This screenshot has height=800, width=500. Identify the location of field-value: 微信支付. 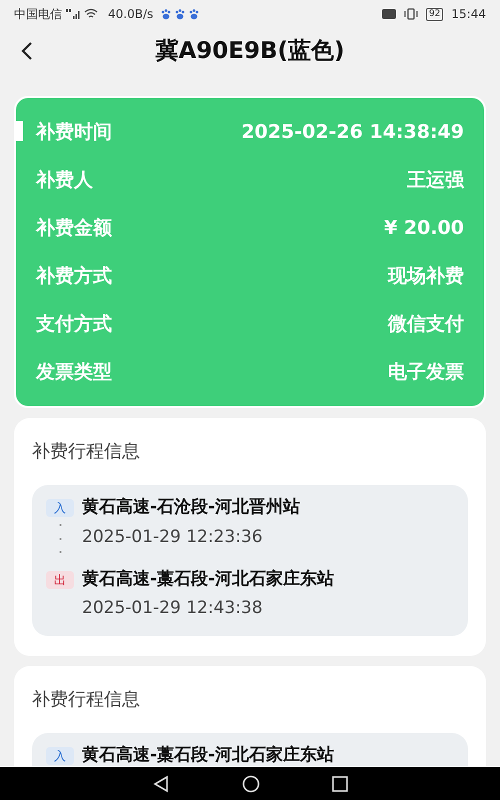
(426, 324).